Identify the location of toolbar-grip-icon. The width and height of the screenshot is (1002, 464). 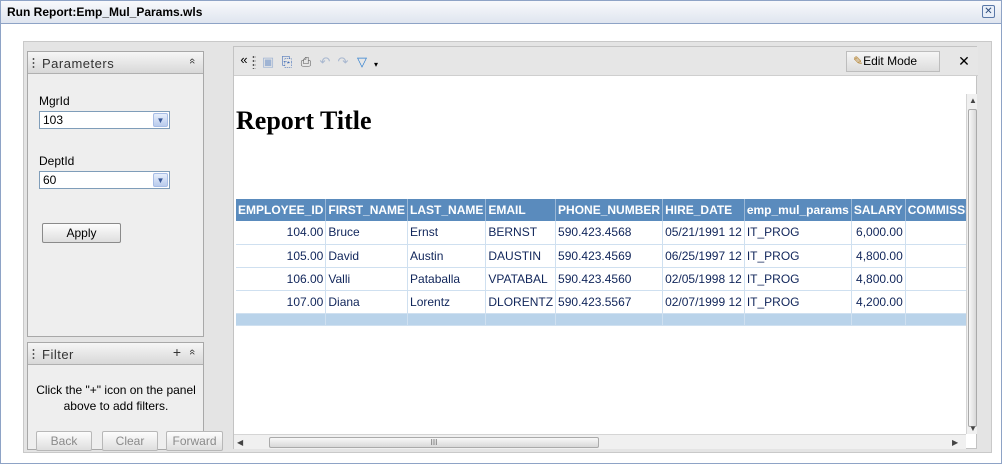
(254, 62).